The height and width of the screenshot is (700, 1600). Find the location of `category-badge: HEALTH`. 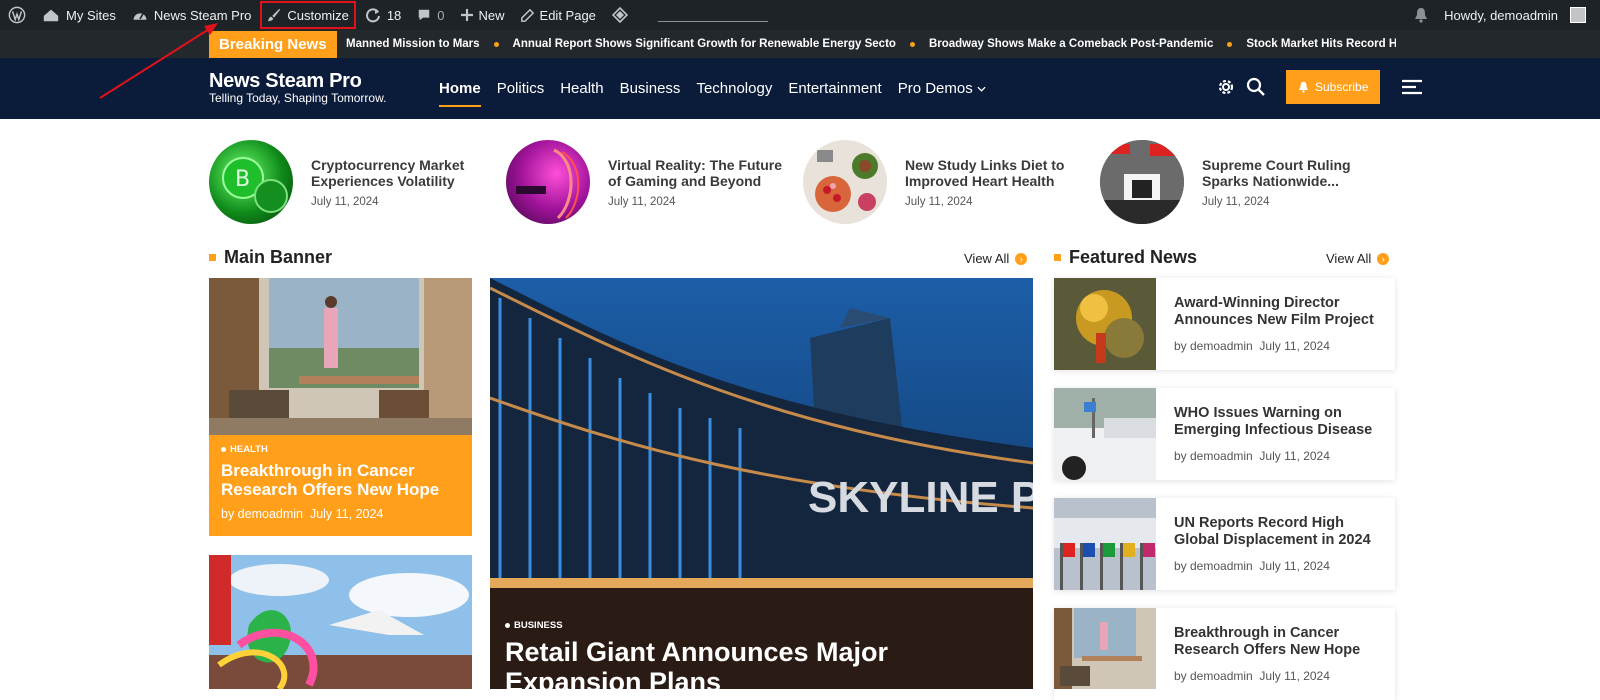

category-badge: HEALTH is located at coordinates (341, 449).